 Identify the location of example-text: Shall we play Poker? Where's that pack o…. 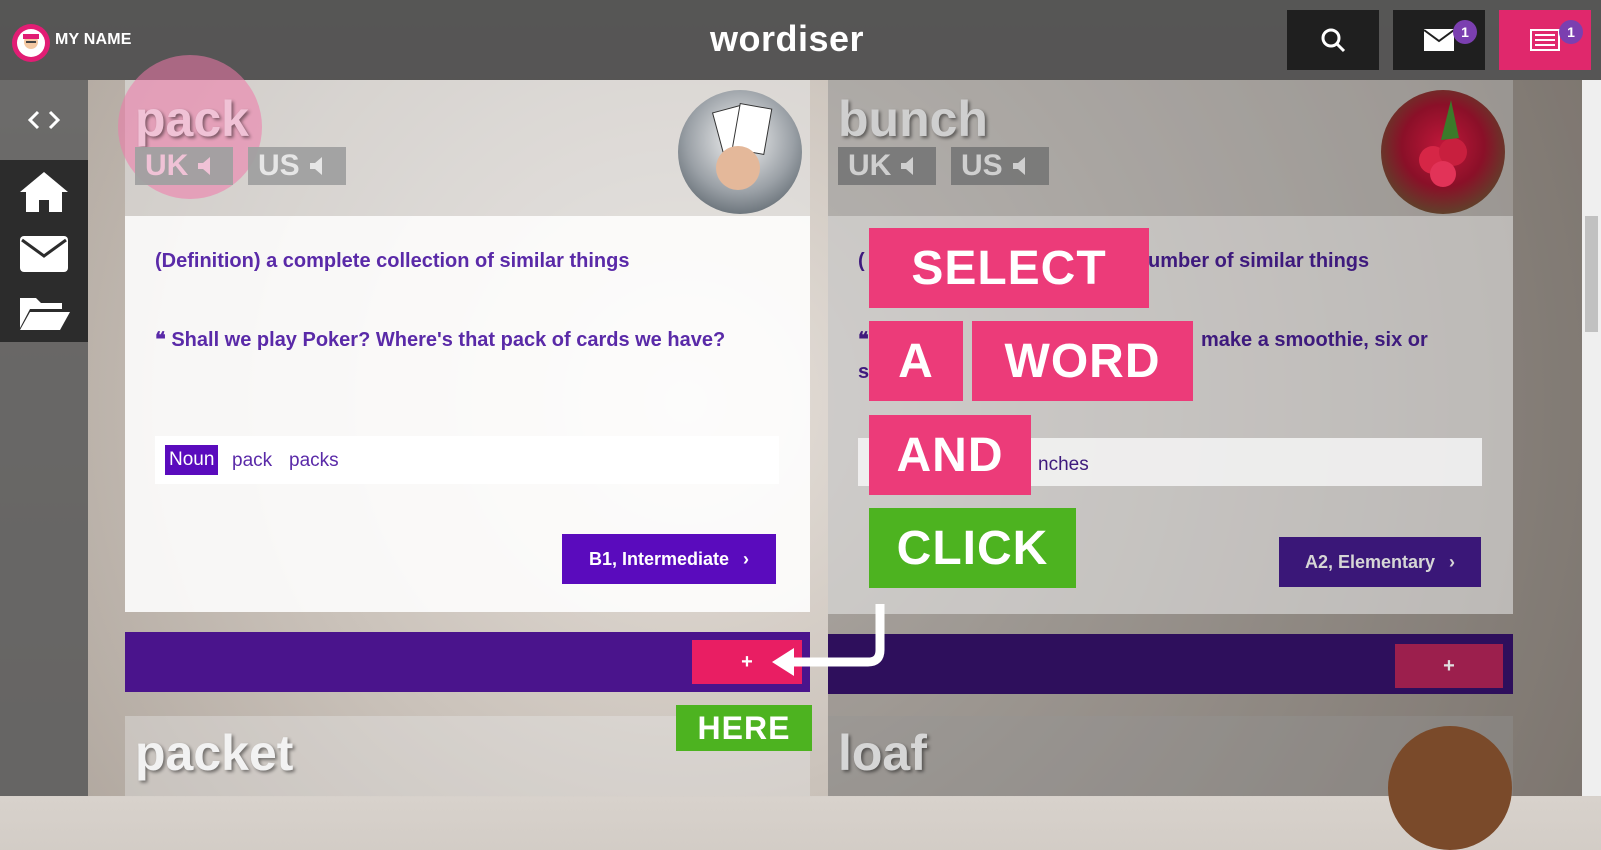
(448, 340).